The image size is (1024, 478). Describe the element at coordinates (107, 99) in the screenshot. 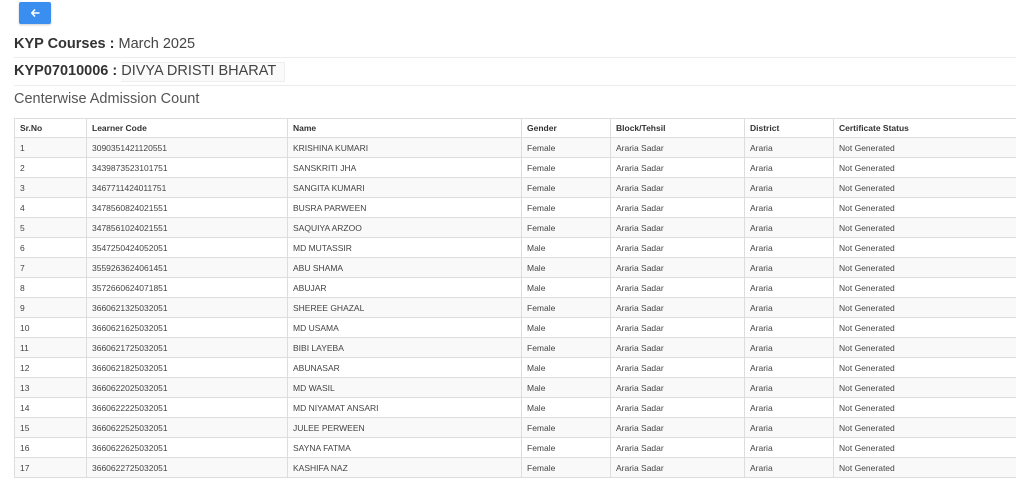

I see `section-title: Centerwise Admission Count` at that location.